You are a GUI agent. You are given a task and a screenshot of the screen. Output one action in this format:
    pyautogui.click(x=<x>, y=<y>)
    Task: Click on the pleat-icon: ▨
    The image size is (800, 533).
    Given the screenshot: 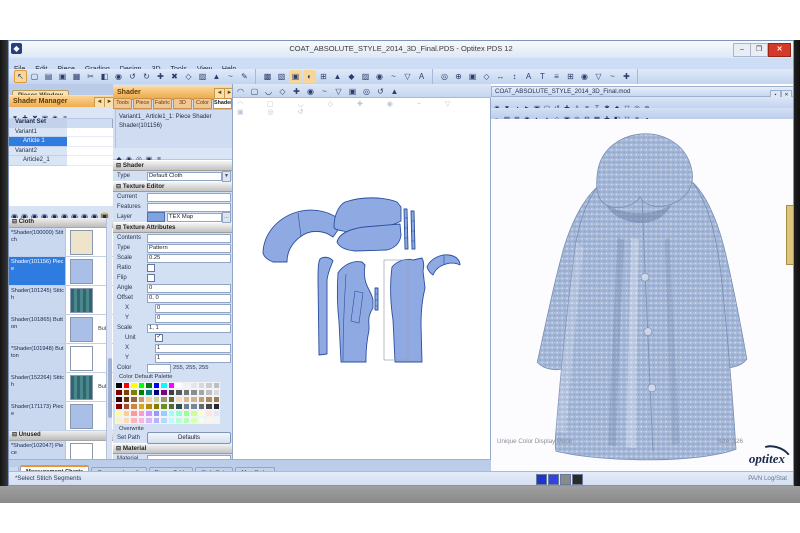 What is the action you would take?
    pyautogui.click(x=365, y=76)
    